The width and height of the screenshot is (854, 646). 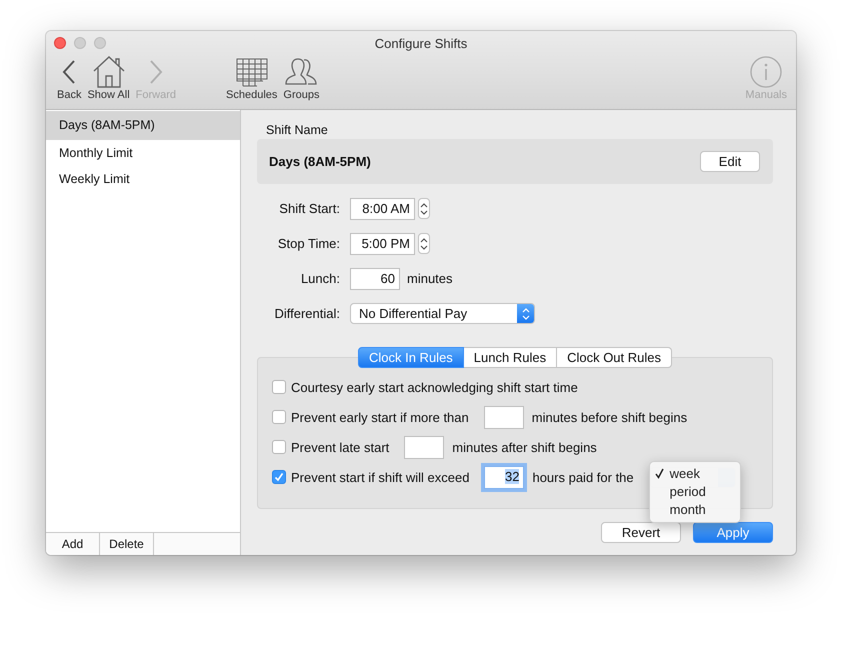 What do you see at coordinates (320, 278) in the screenshot?
I see `field-label: Lunch:` at bounding box center [320, 278].